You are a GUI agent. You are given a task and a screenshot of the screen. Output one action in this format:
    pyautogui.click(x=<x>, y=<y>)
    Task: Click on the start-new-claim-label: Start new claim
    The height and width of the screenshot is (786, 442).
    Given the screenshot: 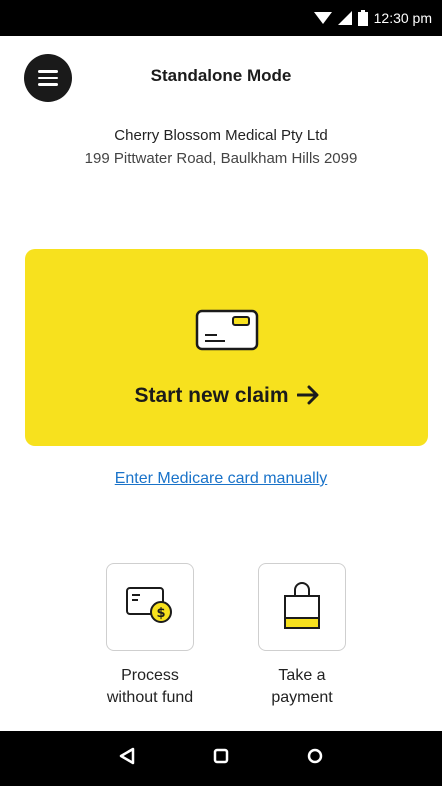 What is the action you would take?
    pyautogui.click(x=226, y=397)
    